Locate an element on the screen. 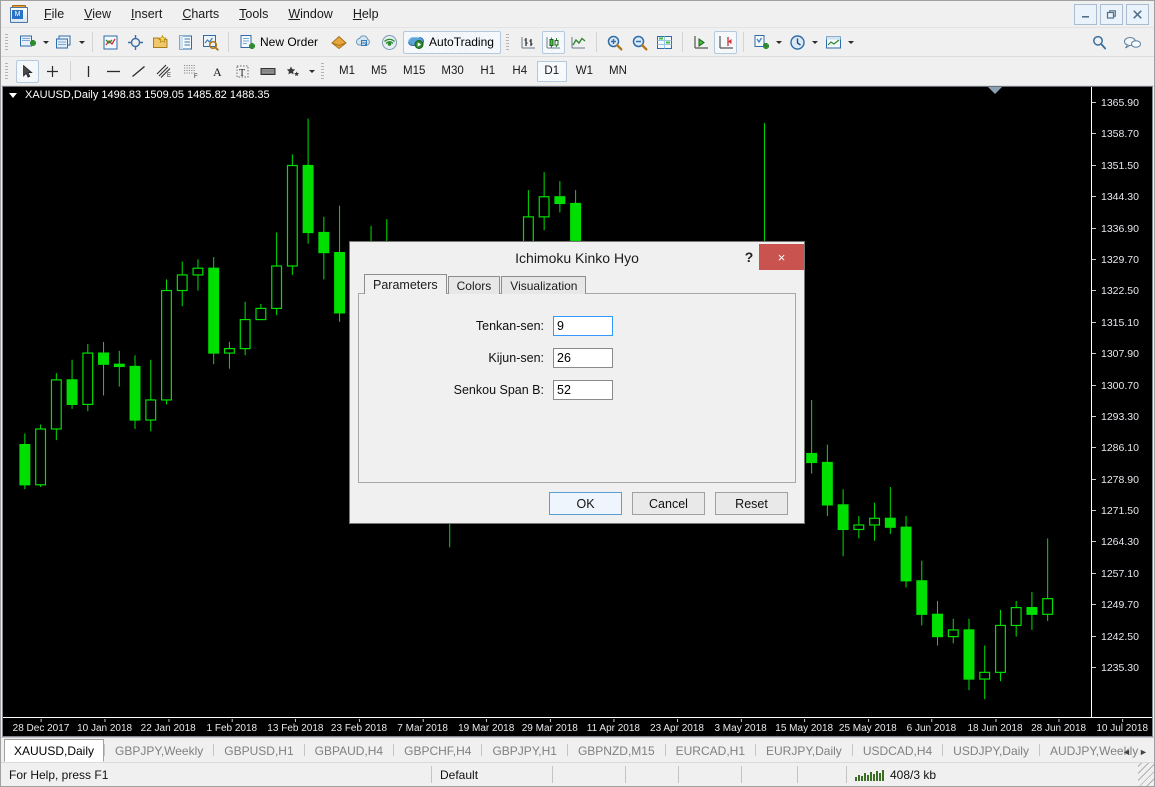  timeframe-m5: M5 is located at coordinates (379, 71).